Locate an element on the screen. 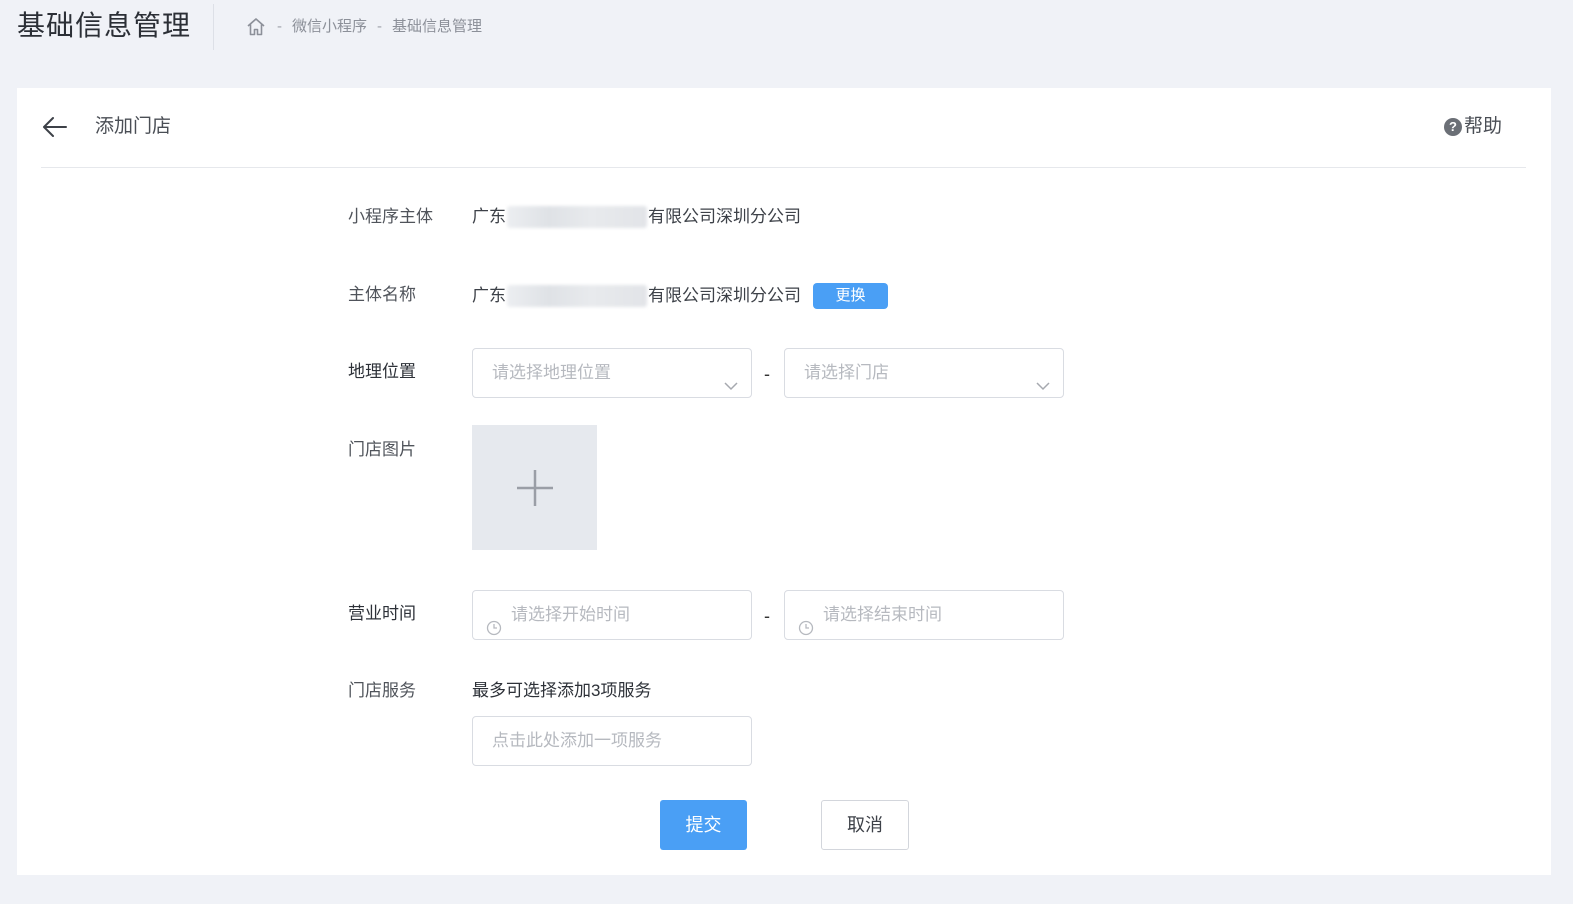  page-title: 基础信息管理 is located at coordinates (104, 25).